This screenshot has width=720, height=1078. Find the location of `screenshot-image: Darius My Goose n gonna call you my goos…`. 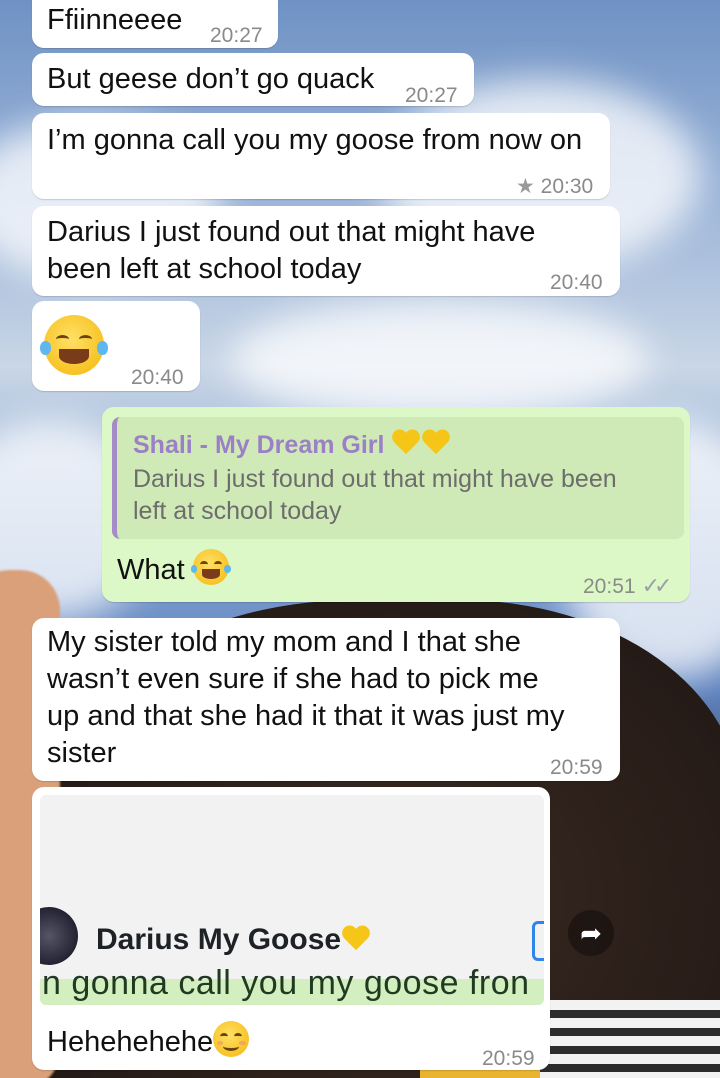

screenshot-image: Darius My Goose n gonna call you my goos… is located at coordinates (292, 900).